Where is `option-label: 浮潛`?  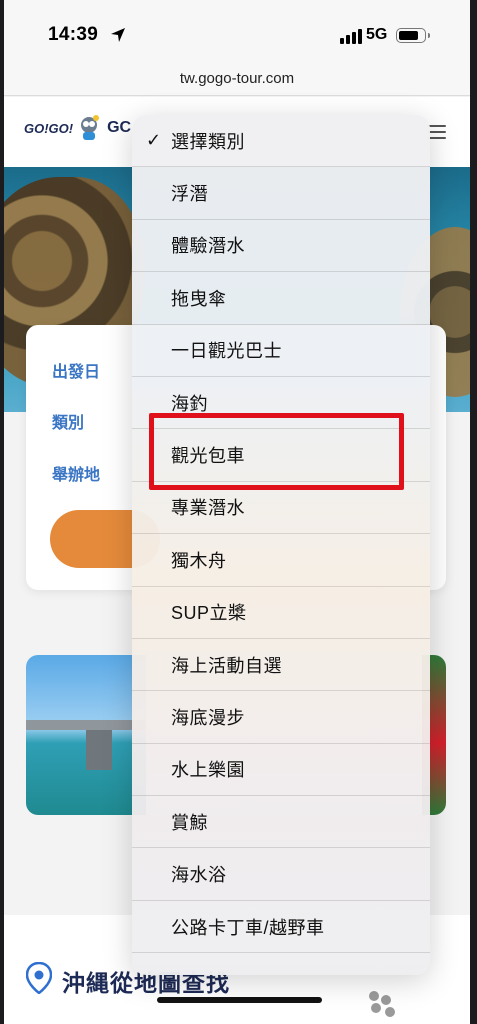 option-label: 浮潛 is located at coordinates (189, 194).